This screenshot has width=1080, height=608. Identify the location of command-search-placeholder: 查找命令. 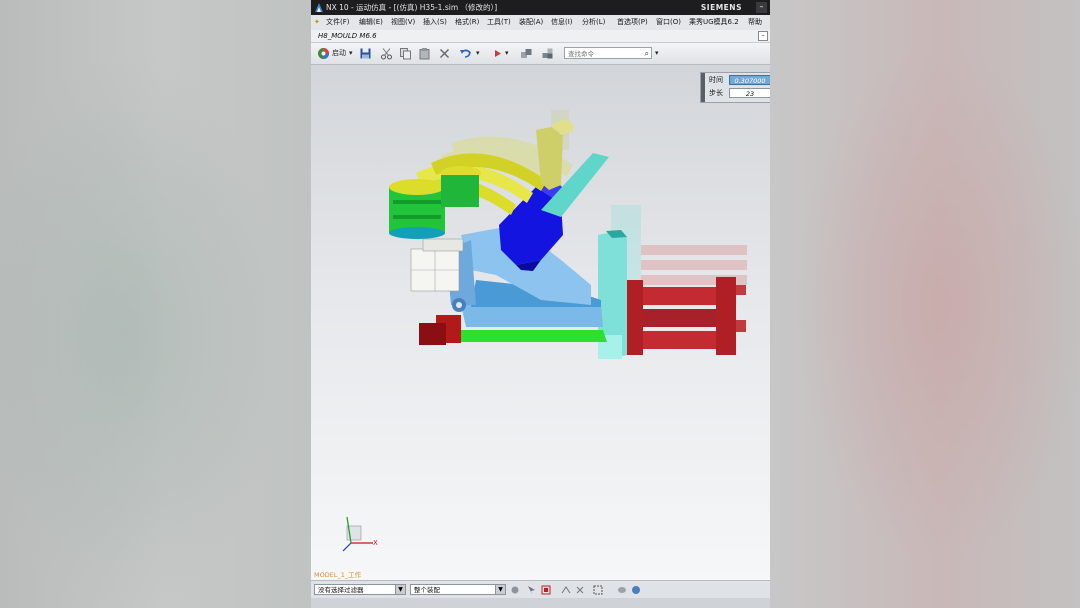
(581, 54).